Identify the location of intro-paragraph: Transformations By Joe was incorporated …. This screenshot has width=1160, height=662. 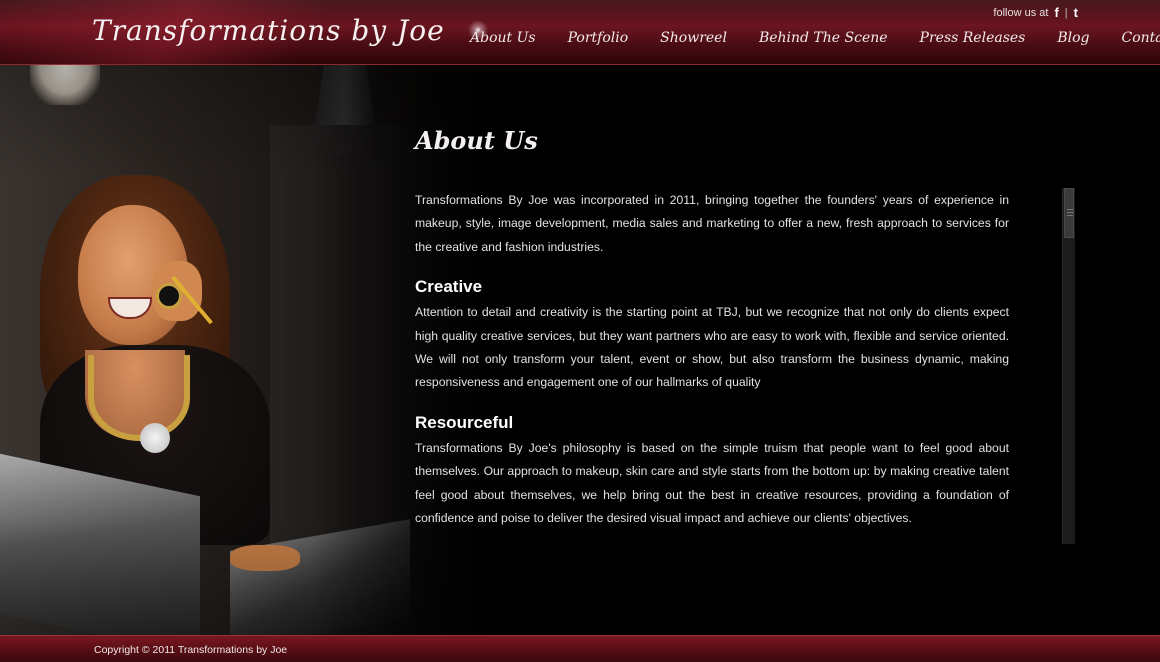
(712, 223).